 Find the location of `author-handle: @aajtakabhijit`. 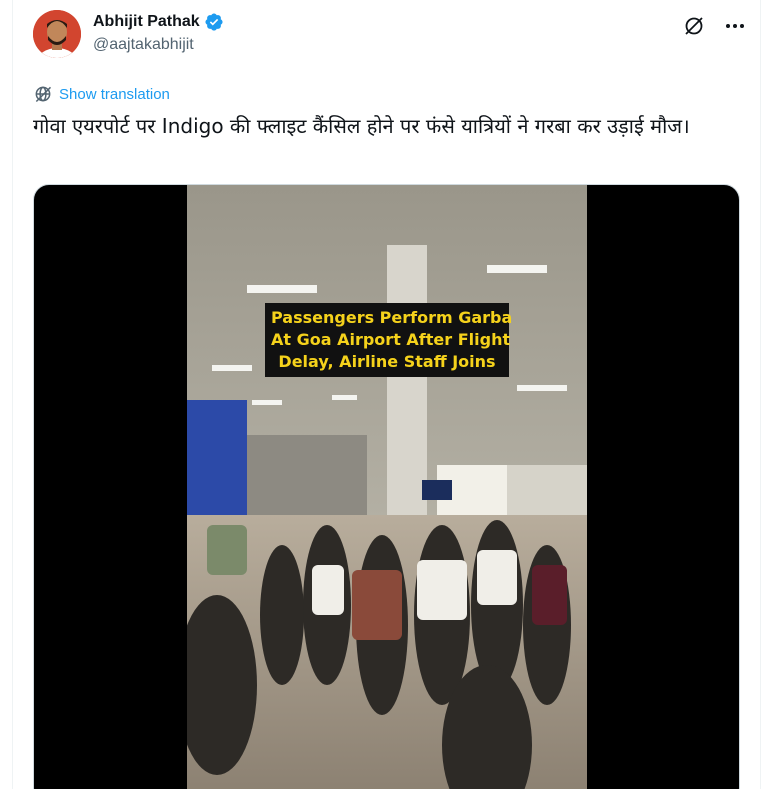

author-handle: @aajtakabhijit is located at coordinates (143, 45).